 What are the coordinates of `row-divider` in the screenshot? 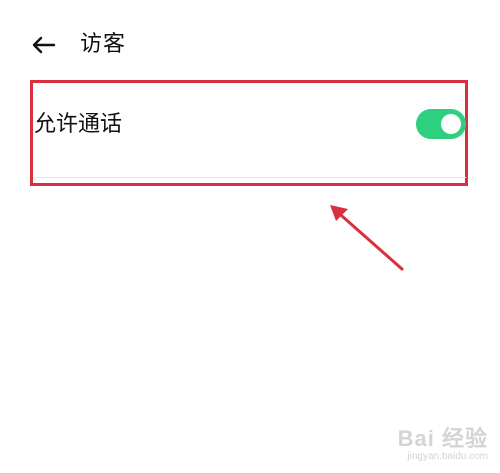 It's located at (251, 177).